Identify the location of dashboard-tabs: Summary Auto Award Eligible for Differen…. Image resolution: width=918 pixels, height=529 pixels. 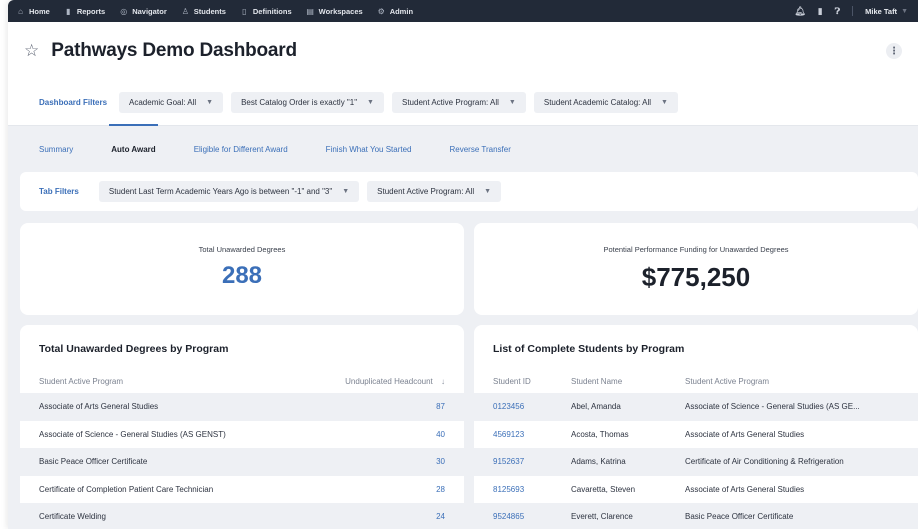
(463, 147).